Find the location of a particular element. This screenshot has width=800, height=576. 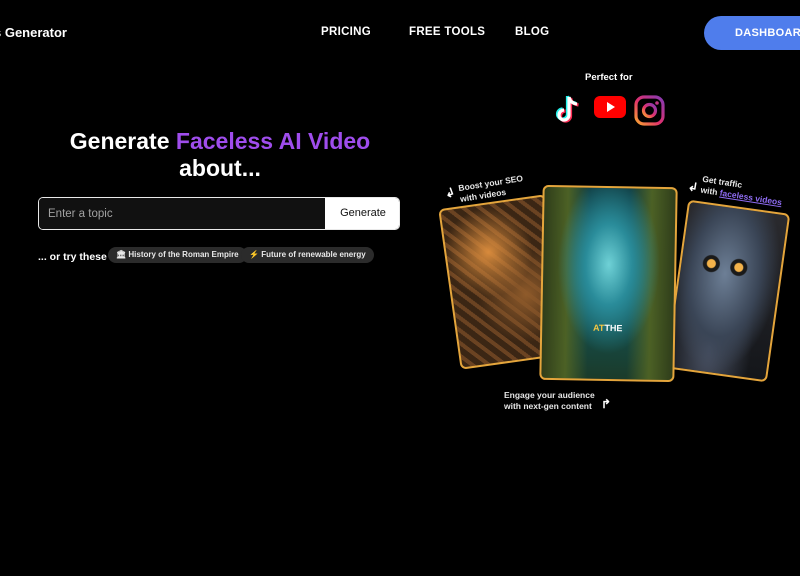

generate-button: Generate is located at coordinates (362, 213).